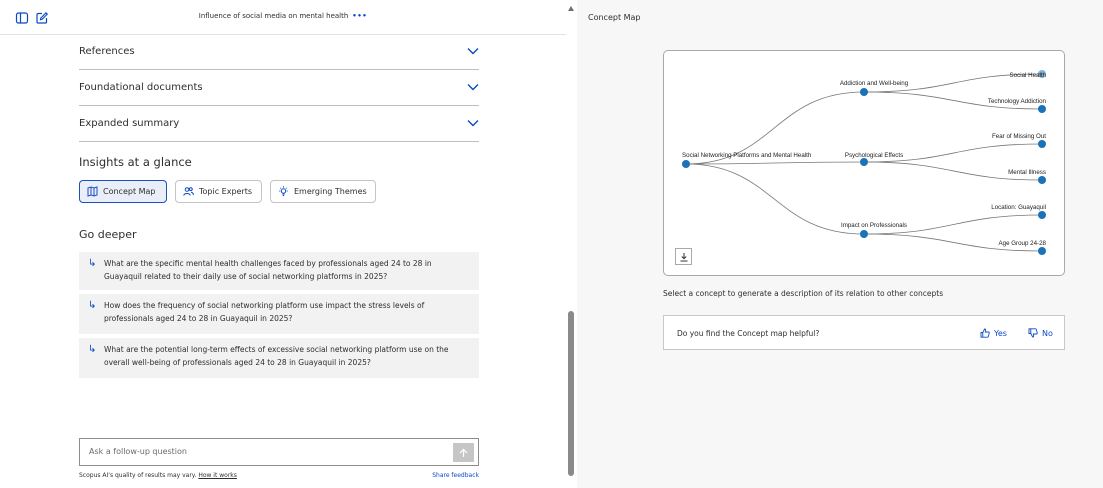  What do you see at coordinates (330, 191) in the screenshot?
I see `emerging-themes-label: Emerging Themes` at bounding box center [330, 191].